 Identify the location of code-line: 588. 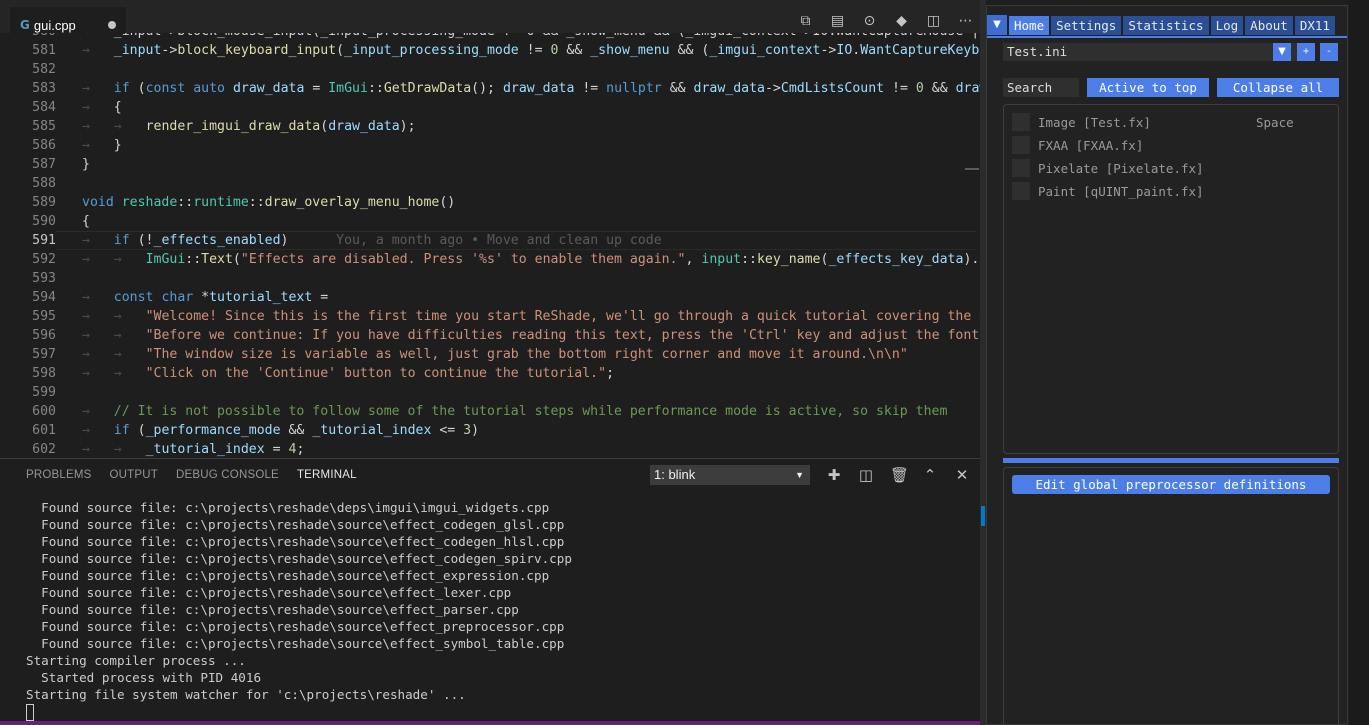
(491, 183).